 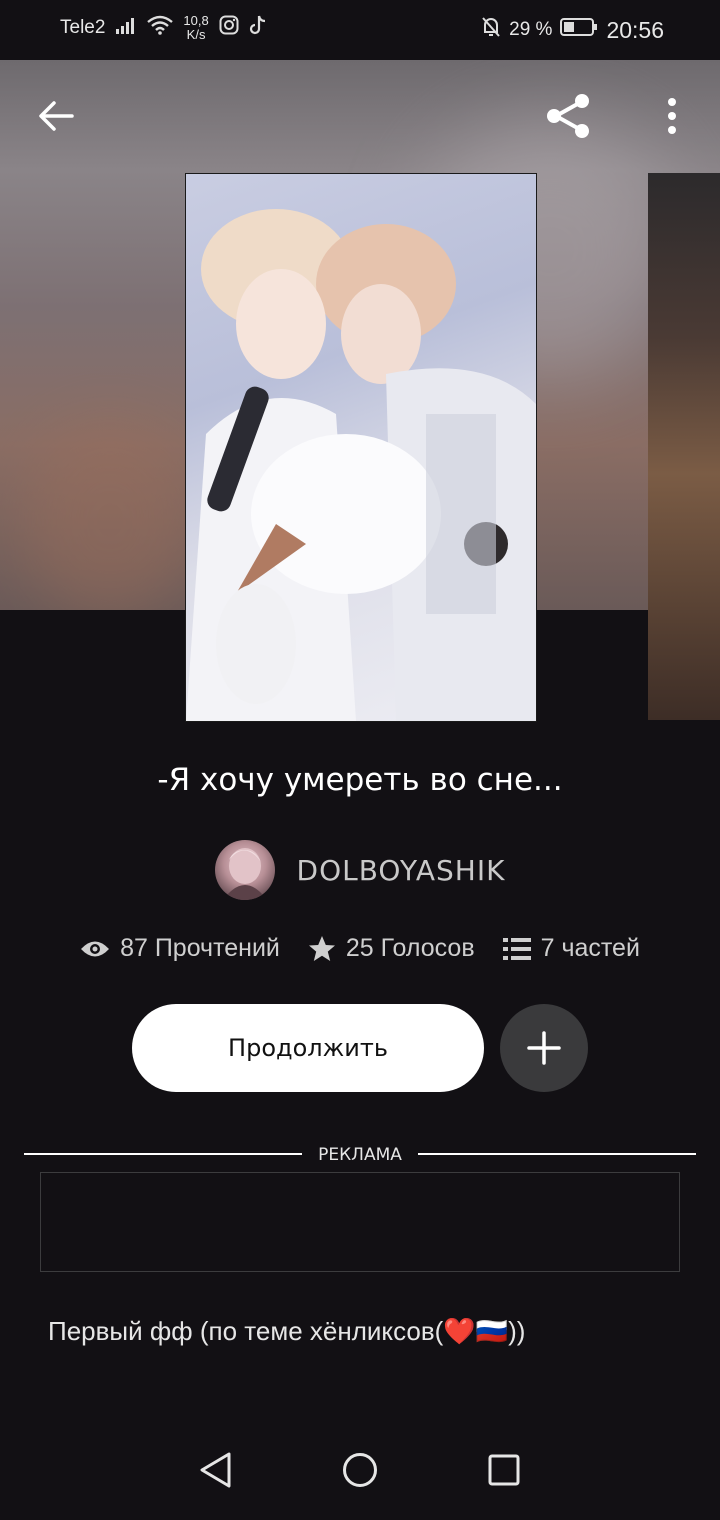 I want to click on story-description: Первый фф (по теме хёнликсов(❤️🇷🇺)), so click(x=287, y=1331).